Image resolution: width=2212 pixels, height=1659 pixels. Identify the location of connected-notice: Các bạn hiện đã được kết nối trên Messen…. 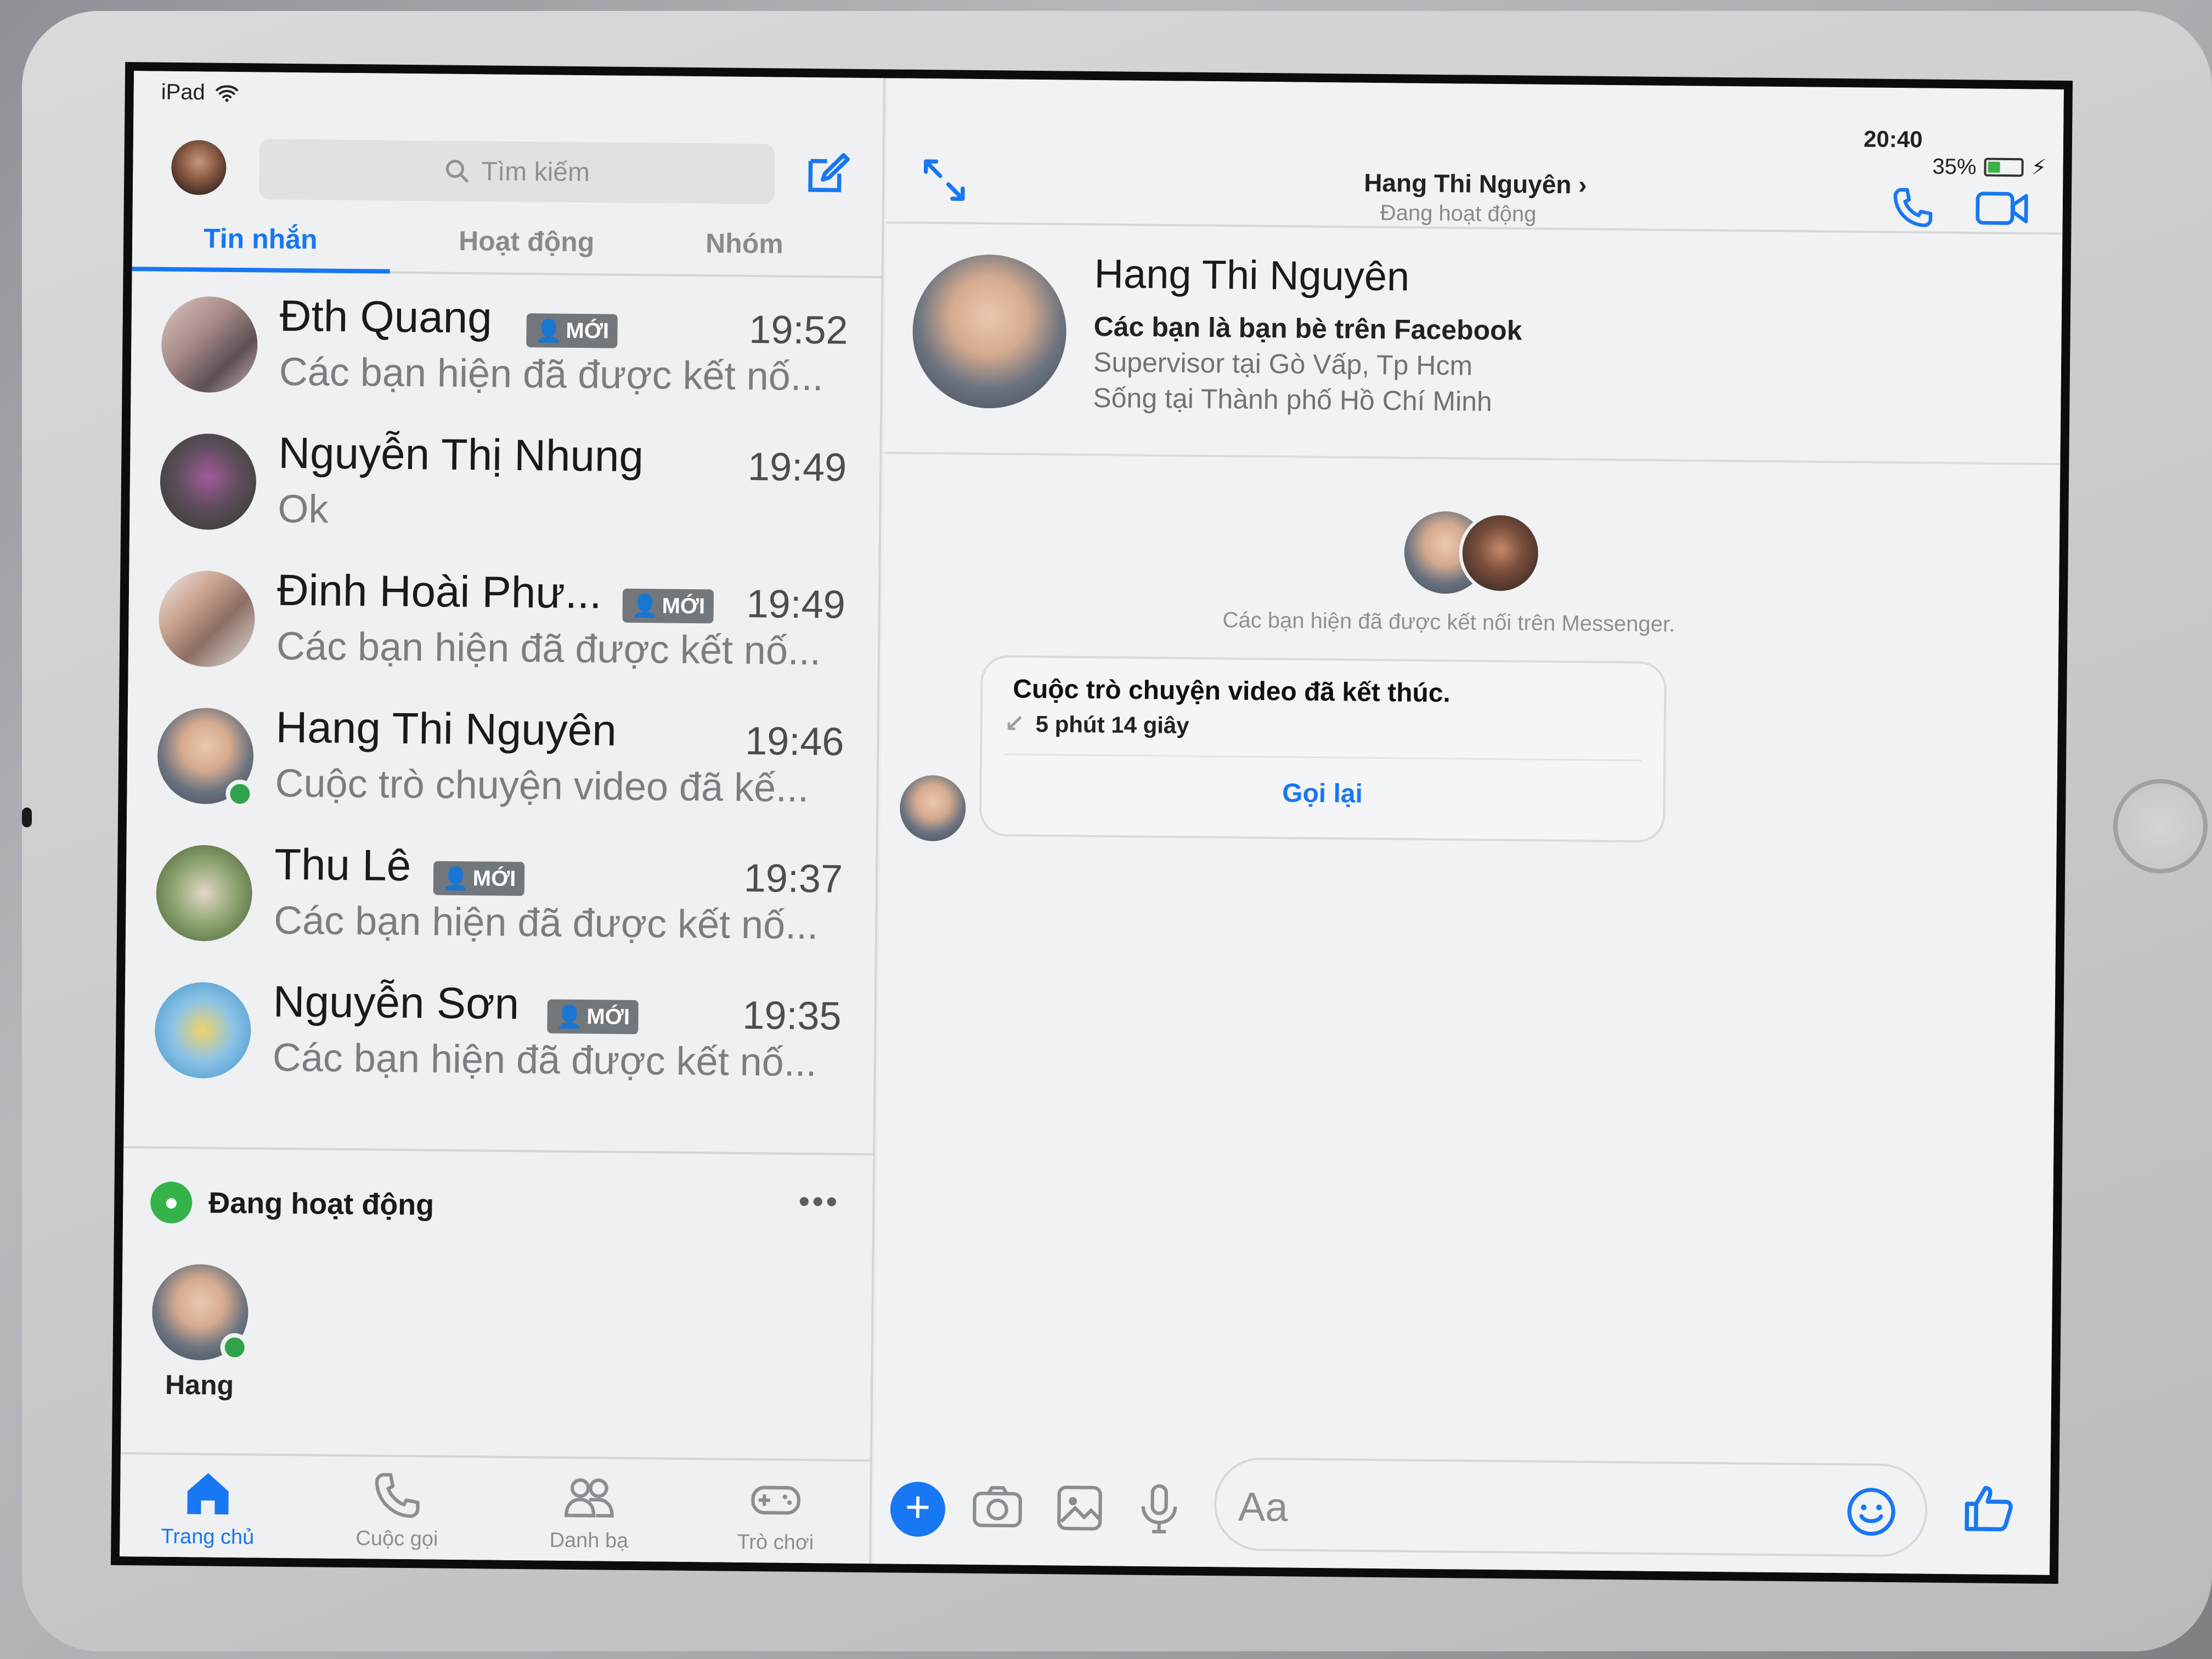
(1448, 622).